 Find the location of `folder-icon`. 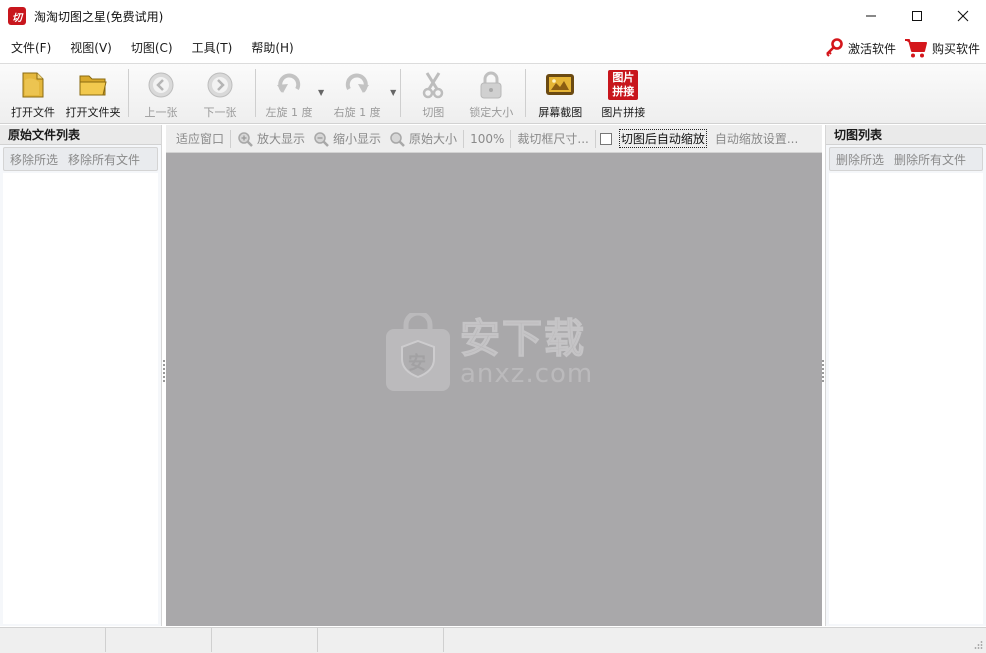

folder-icon is located at coordinates (93, 85).